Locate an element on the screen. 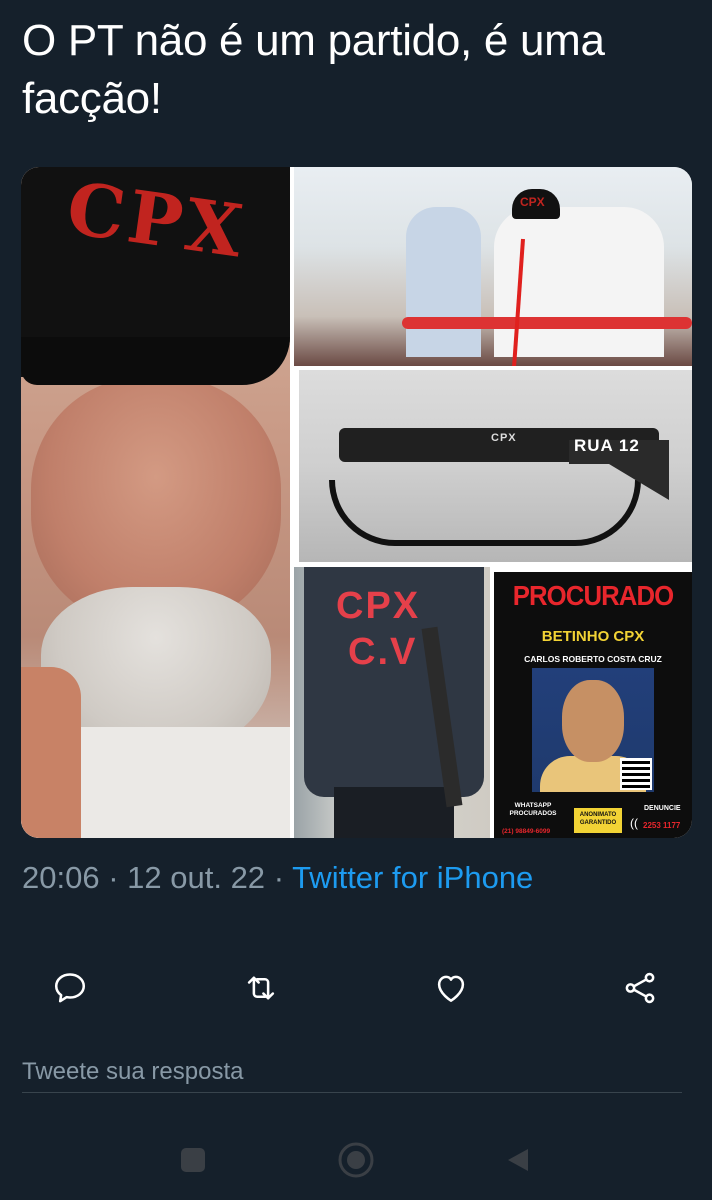 The image size is (712, 1200). poster-face is located at coordinates (593, 721).